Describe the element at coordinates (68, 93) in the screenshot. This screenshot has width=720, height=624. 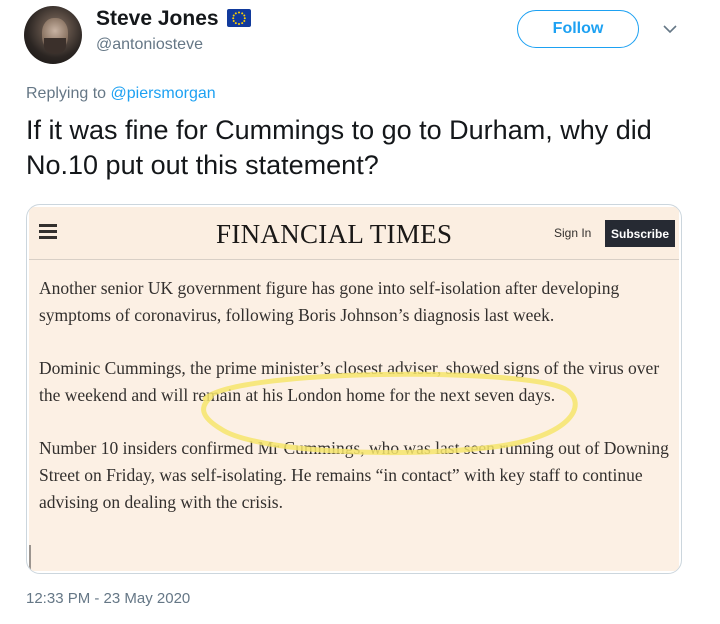
I see `reply-prefix: Replying to` at that location.